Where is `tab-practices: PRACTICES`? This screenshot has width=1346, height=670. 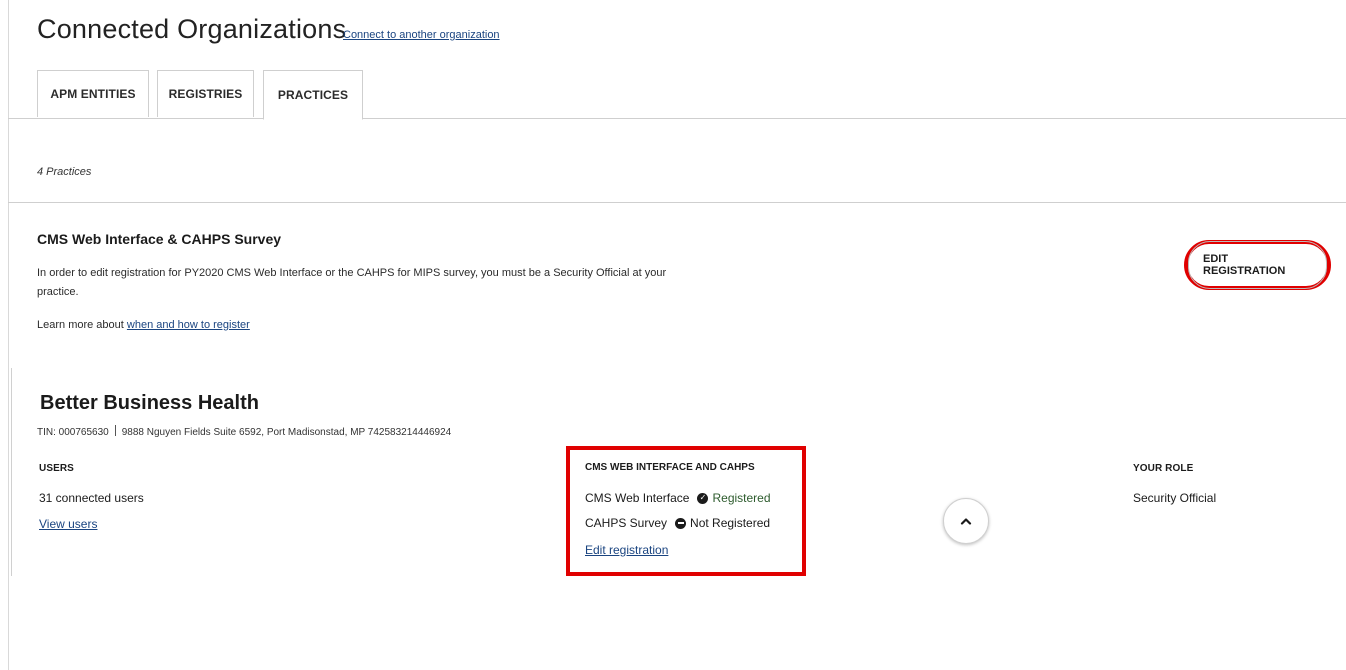 tab-practices: PRACTICES is located at coordinates (313, 95).